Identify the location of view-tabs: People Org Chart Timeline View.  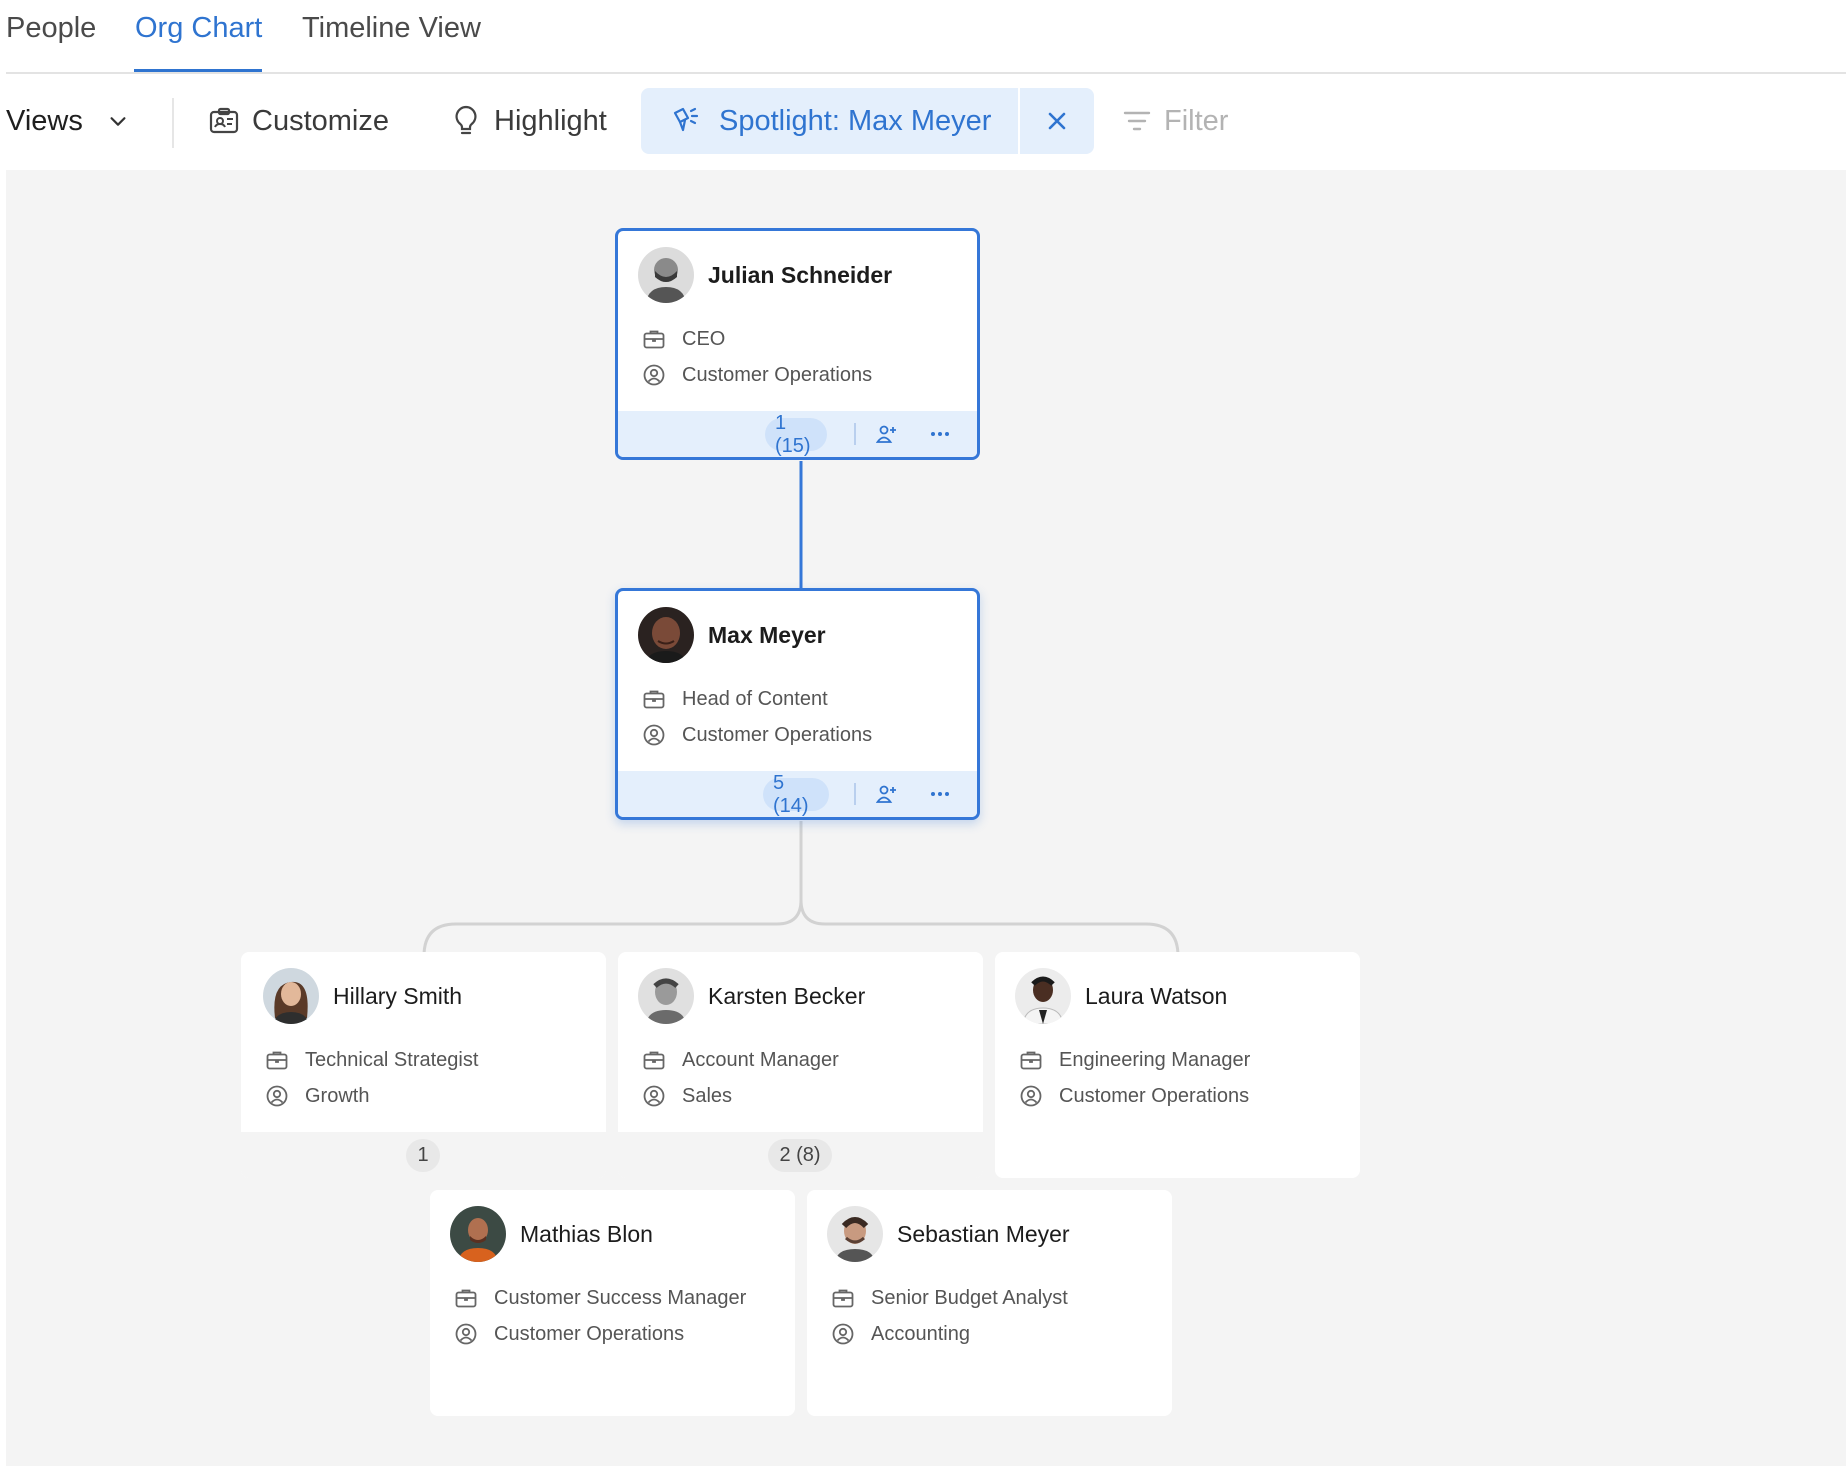
(926, 37).